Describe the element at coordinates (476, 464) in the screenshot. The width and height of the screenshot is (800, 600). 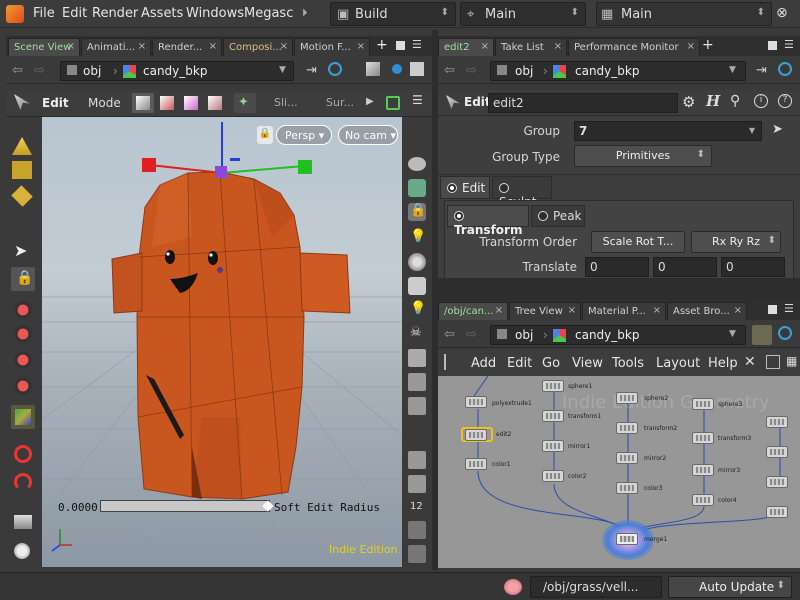
I see `node-color1` at that location.